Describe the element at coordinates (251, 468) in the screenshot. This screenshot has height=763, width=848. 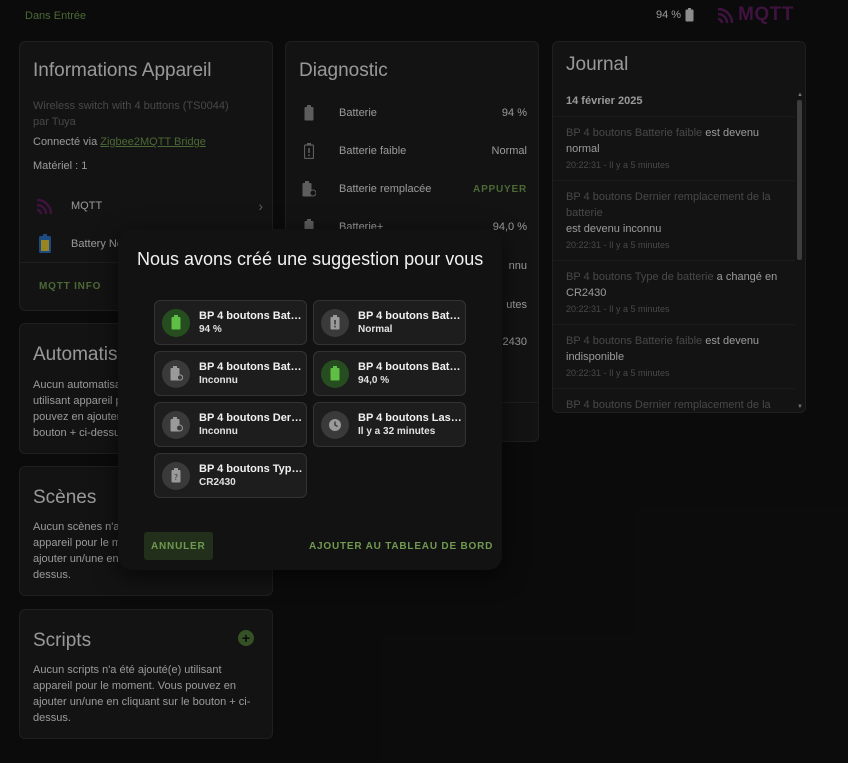
I see `tile-name: BP 4 boutons Type de batterie` at that location.